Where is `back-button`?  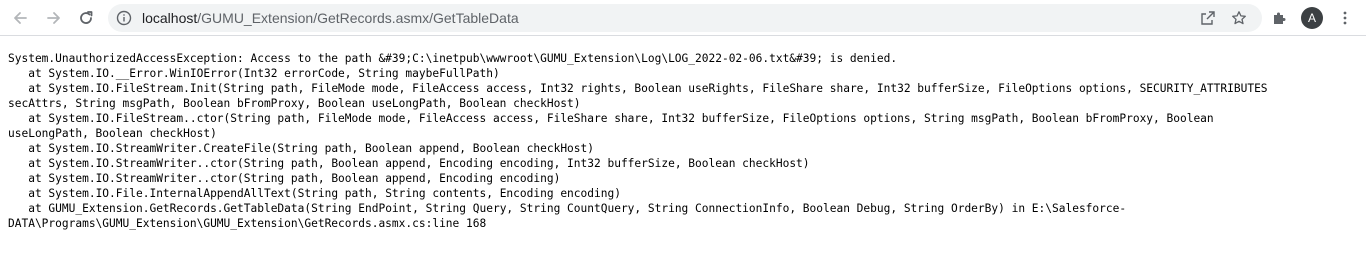 back-button is located at coordinates (20, 18).